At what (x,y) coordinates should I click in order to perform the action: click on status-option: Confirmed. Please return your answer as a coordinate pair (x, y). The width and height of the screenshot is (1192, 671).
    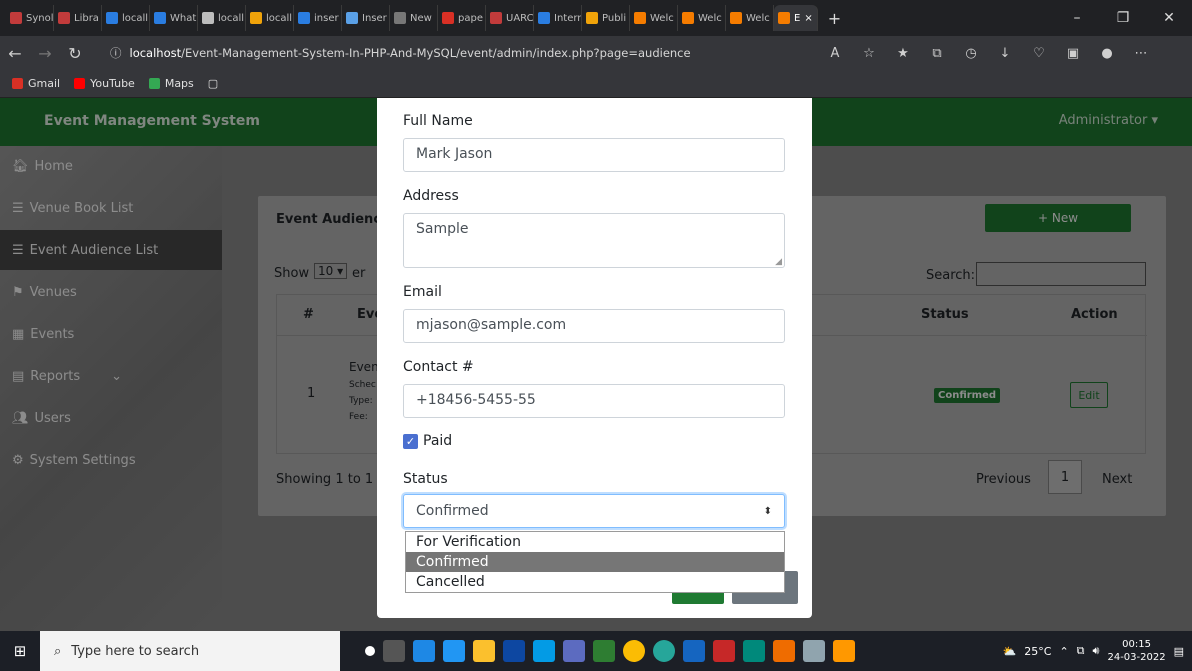
    Looking at the image, I should click on (595, 562).